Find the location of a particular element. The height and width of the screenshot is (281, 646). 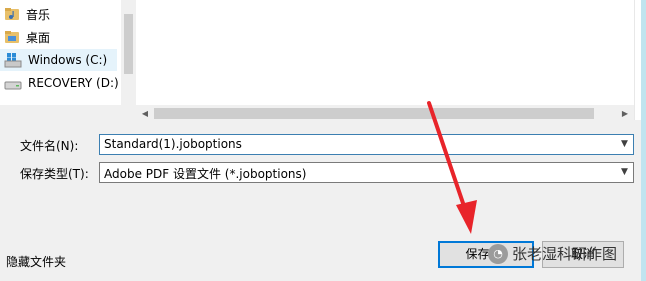

window-background-edge is located at coordinates (643, 140).